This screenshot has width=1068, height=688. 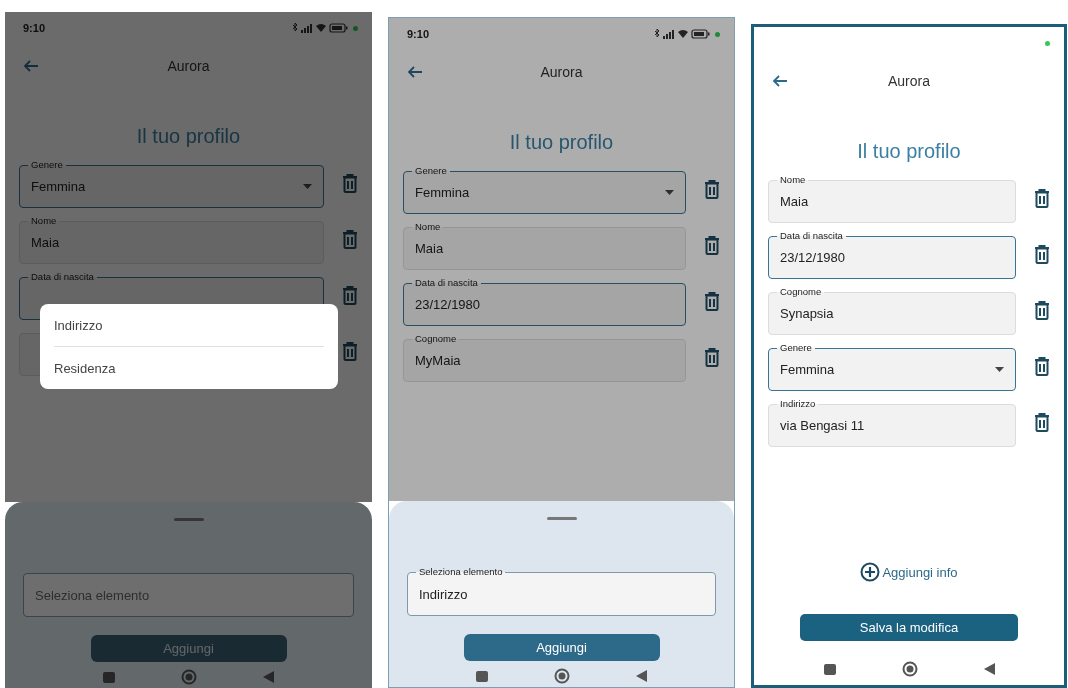 I want to click on field-label: Indirizzo, so click(x=798, y=403).